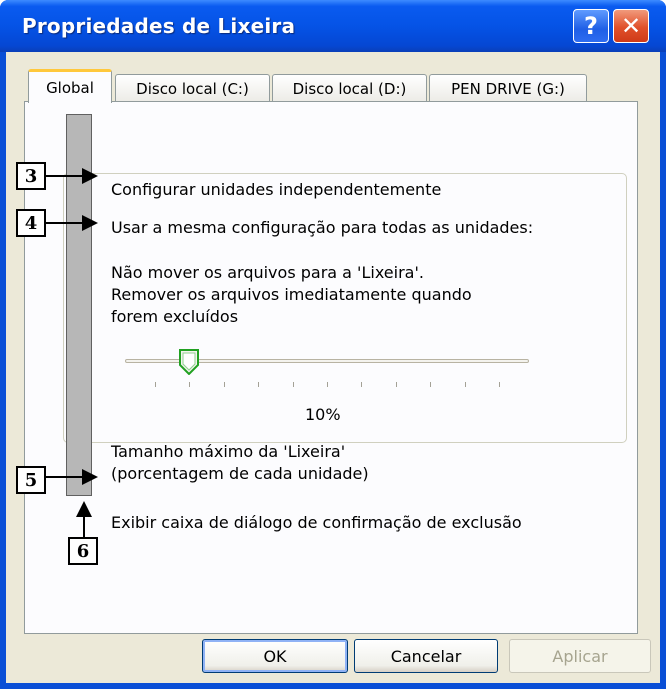 The width and height of the screenshot is (666, 689). I want to click on slider-percent-value: 10%, so click(323, 414).